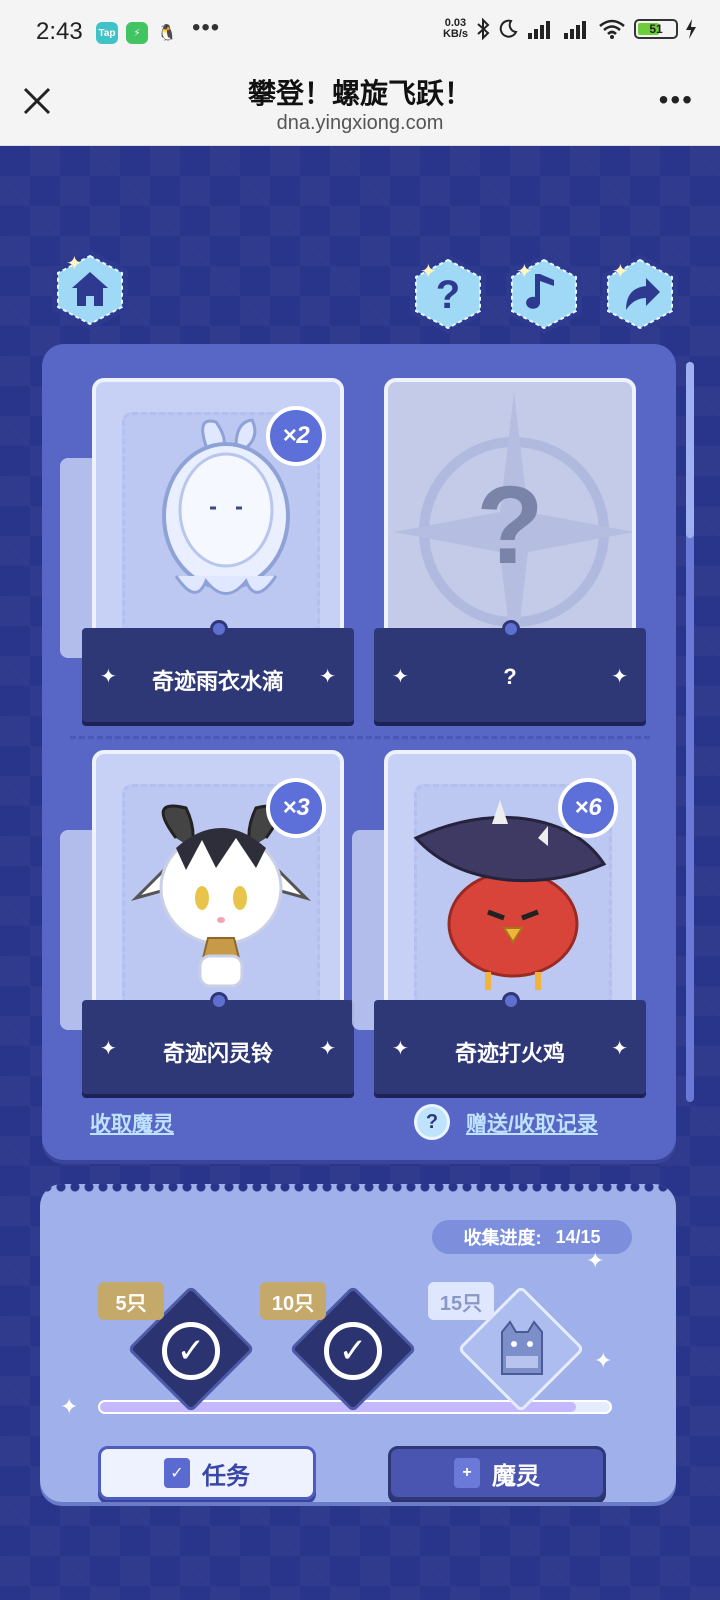  Describe the element at coordinates (206, 27) in the screenshot. I see `notification-overflow-icon: •••` at that location.